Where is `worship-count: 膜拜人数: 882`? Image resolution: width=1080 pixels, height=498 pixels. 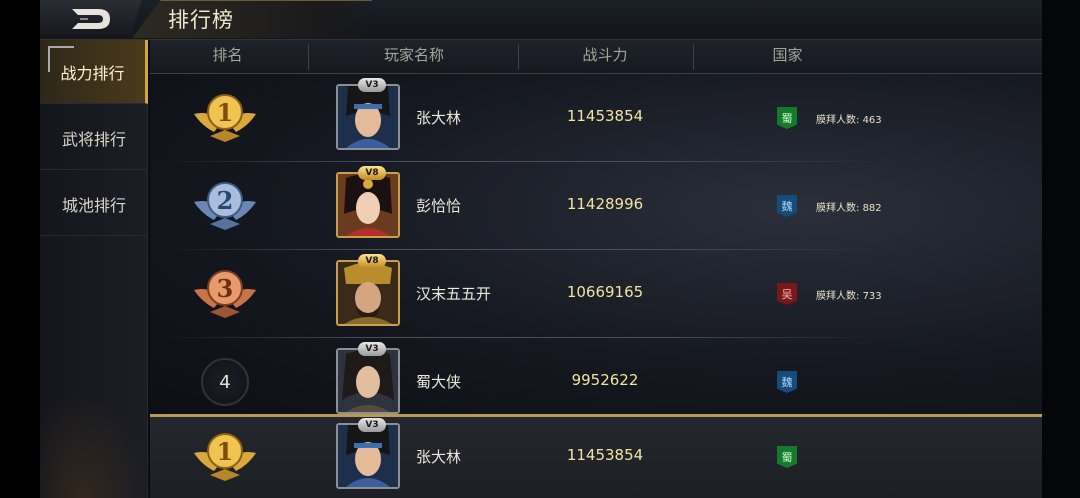 worship-count: 膜拜人数: 882 is located at coordinates (849, 206).